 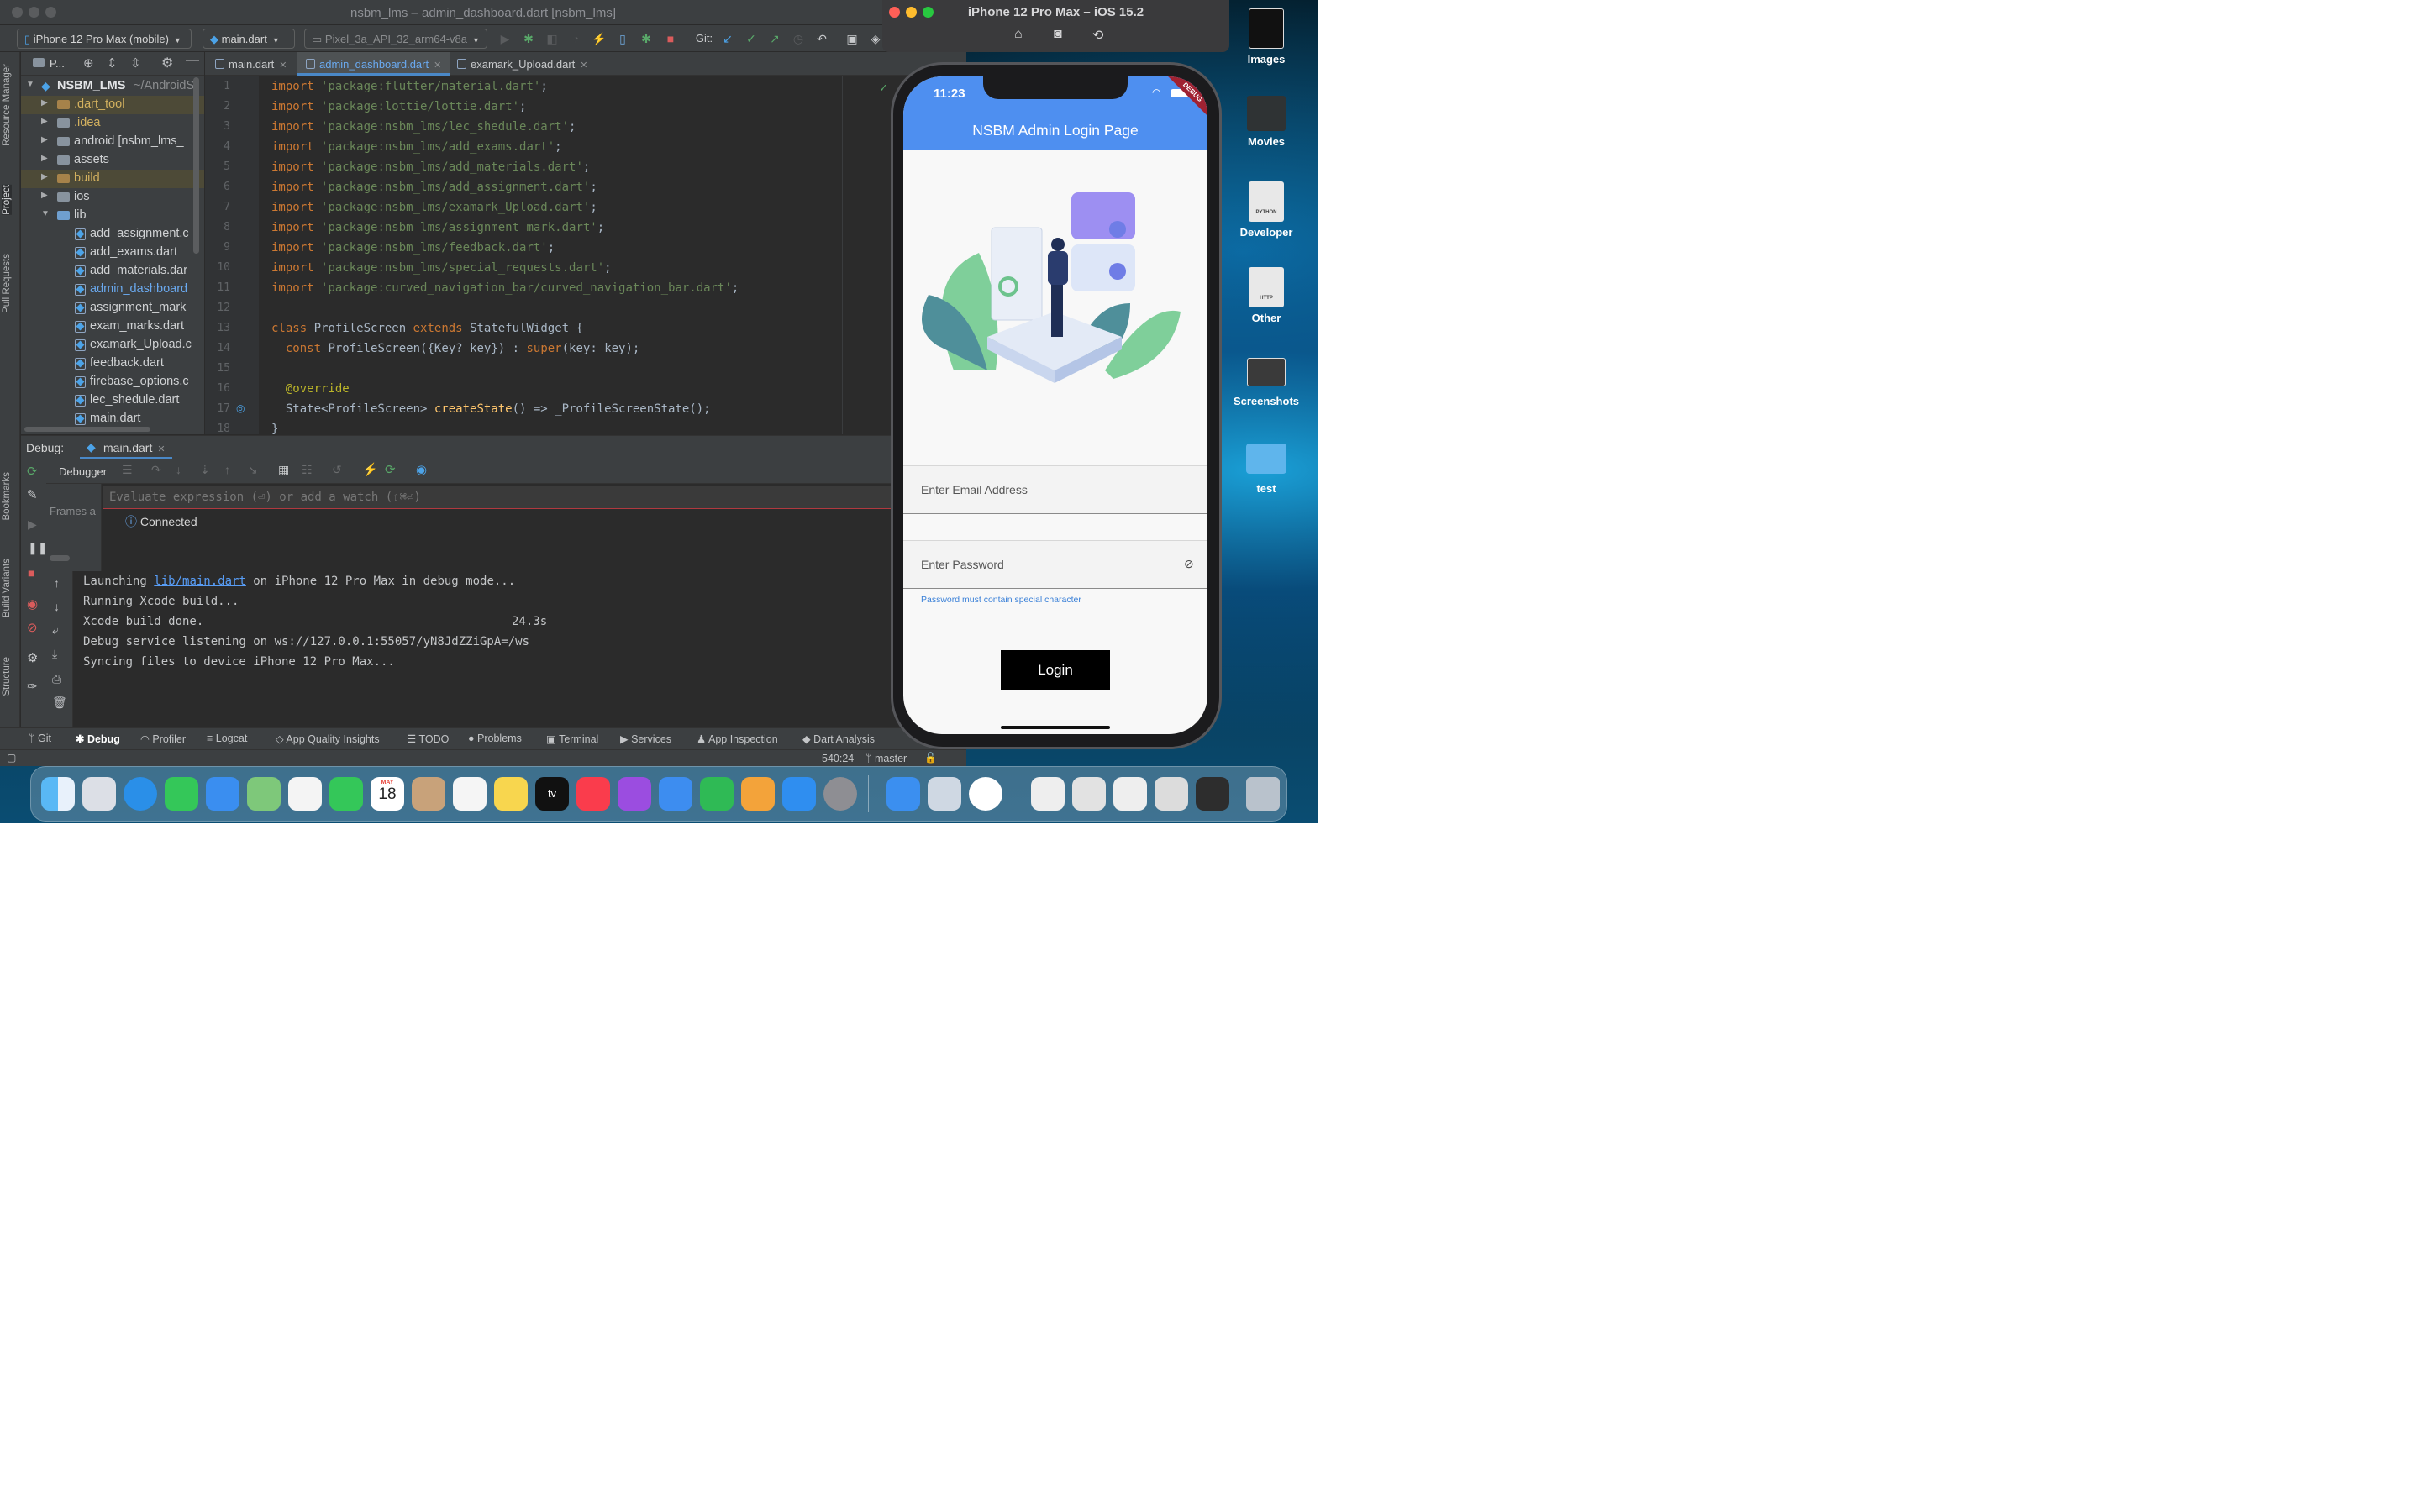 I want to click on desktop-item-test: test, so click(x=1266, y=469).